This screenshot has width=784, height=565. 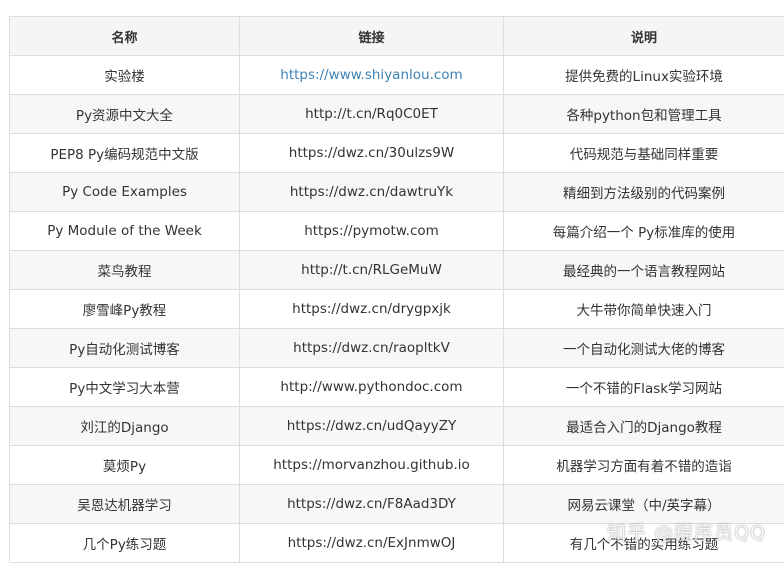 I want to click on cell-name: Py自动化测试博客, so click(x=124, y=348).